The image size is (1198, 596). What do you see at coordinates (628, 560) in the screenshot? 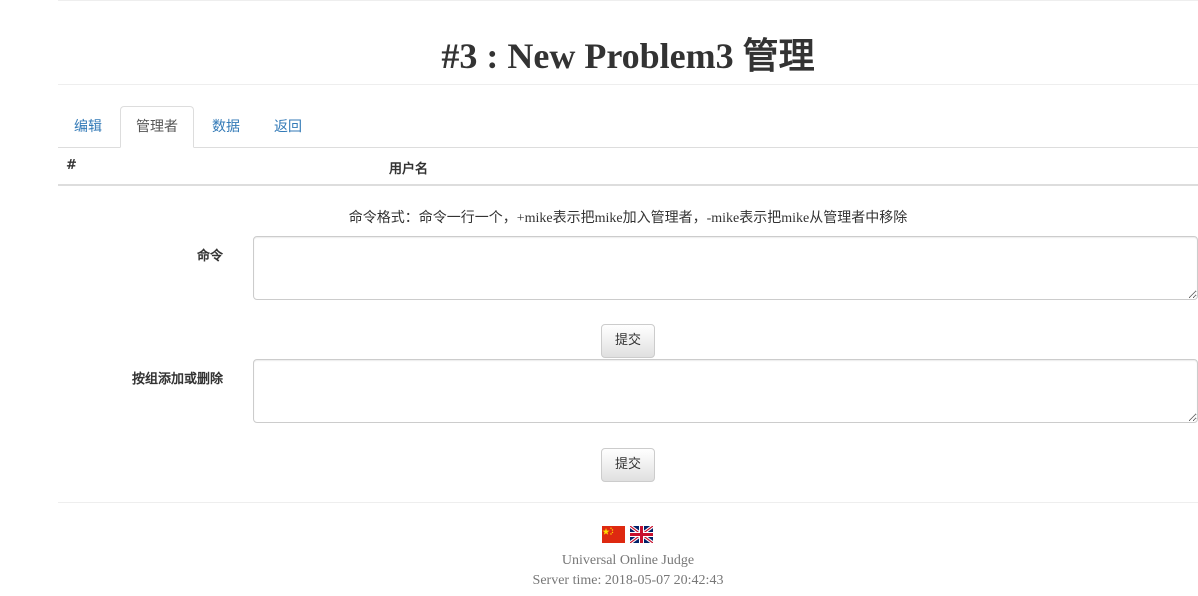
I see `footer-site-name: Universal Online Judge` at bounding box center [628, 560].